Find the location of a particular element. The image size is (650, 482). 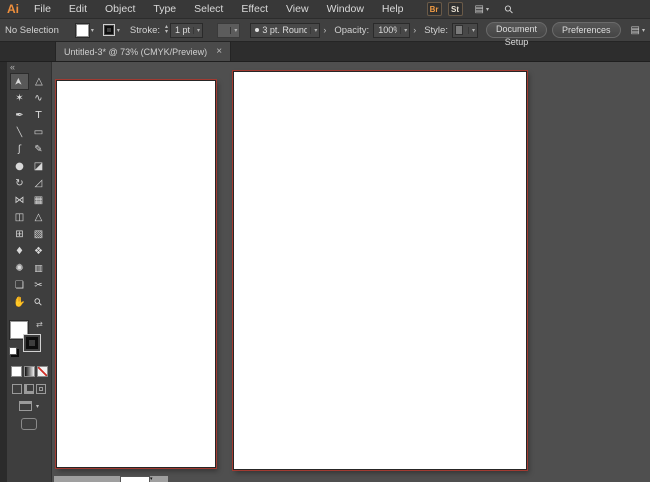

bridge-button: Br is located at coordinates (434, 9).